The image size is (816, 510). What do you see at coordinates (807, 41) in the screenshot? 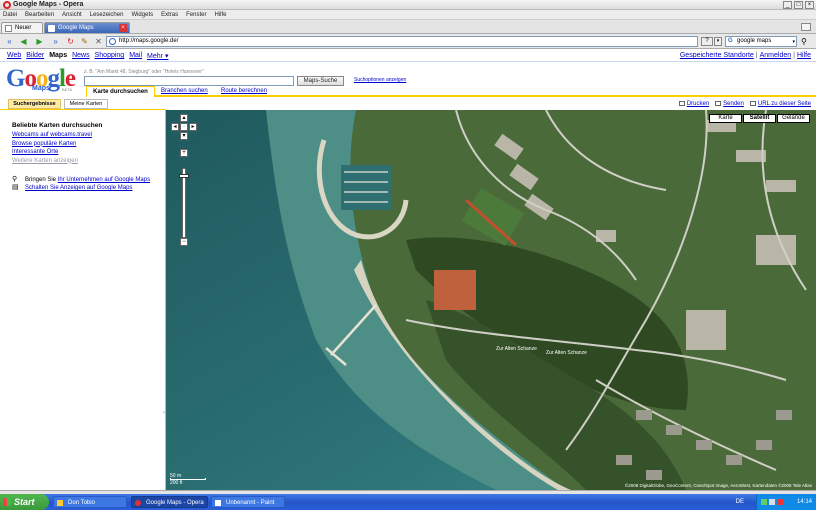
I see `search-go-icon: ⚲` at bounding box center [807, 41].